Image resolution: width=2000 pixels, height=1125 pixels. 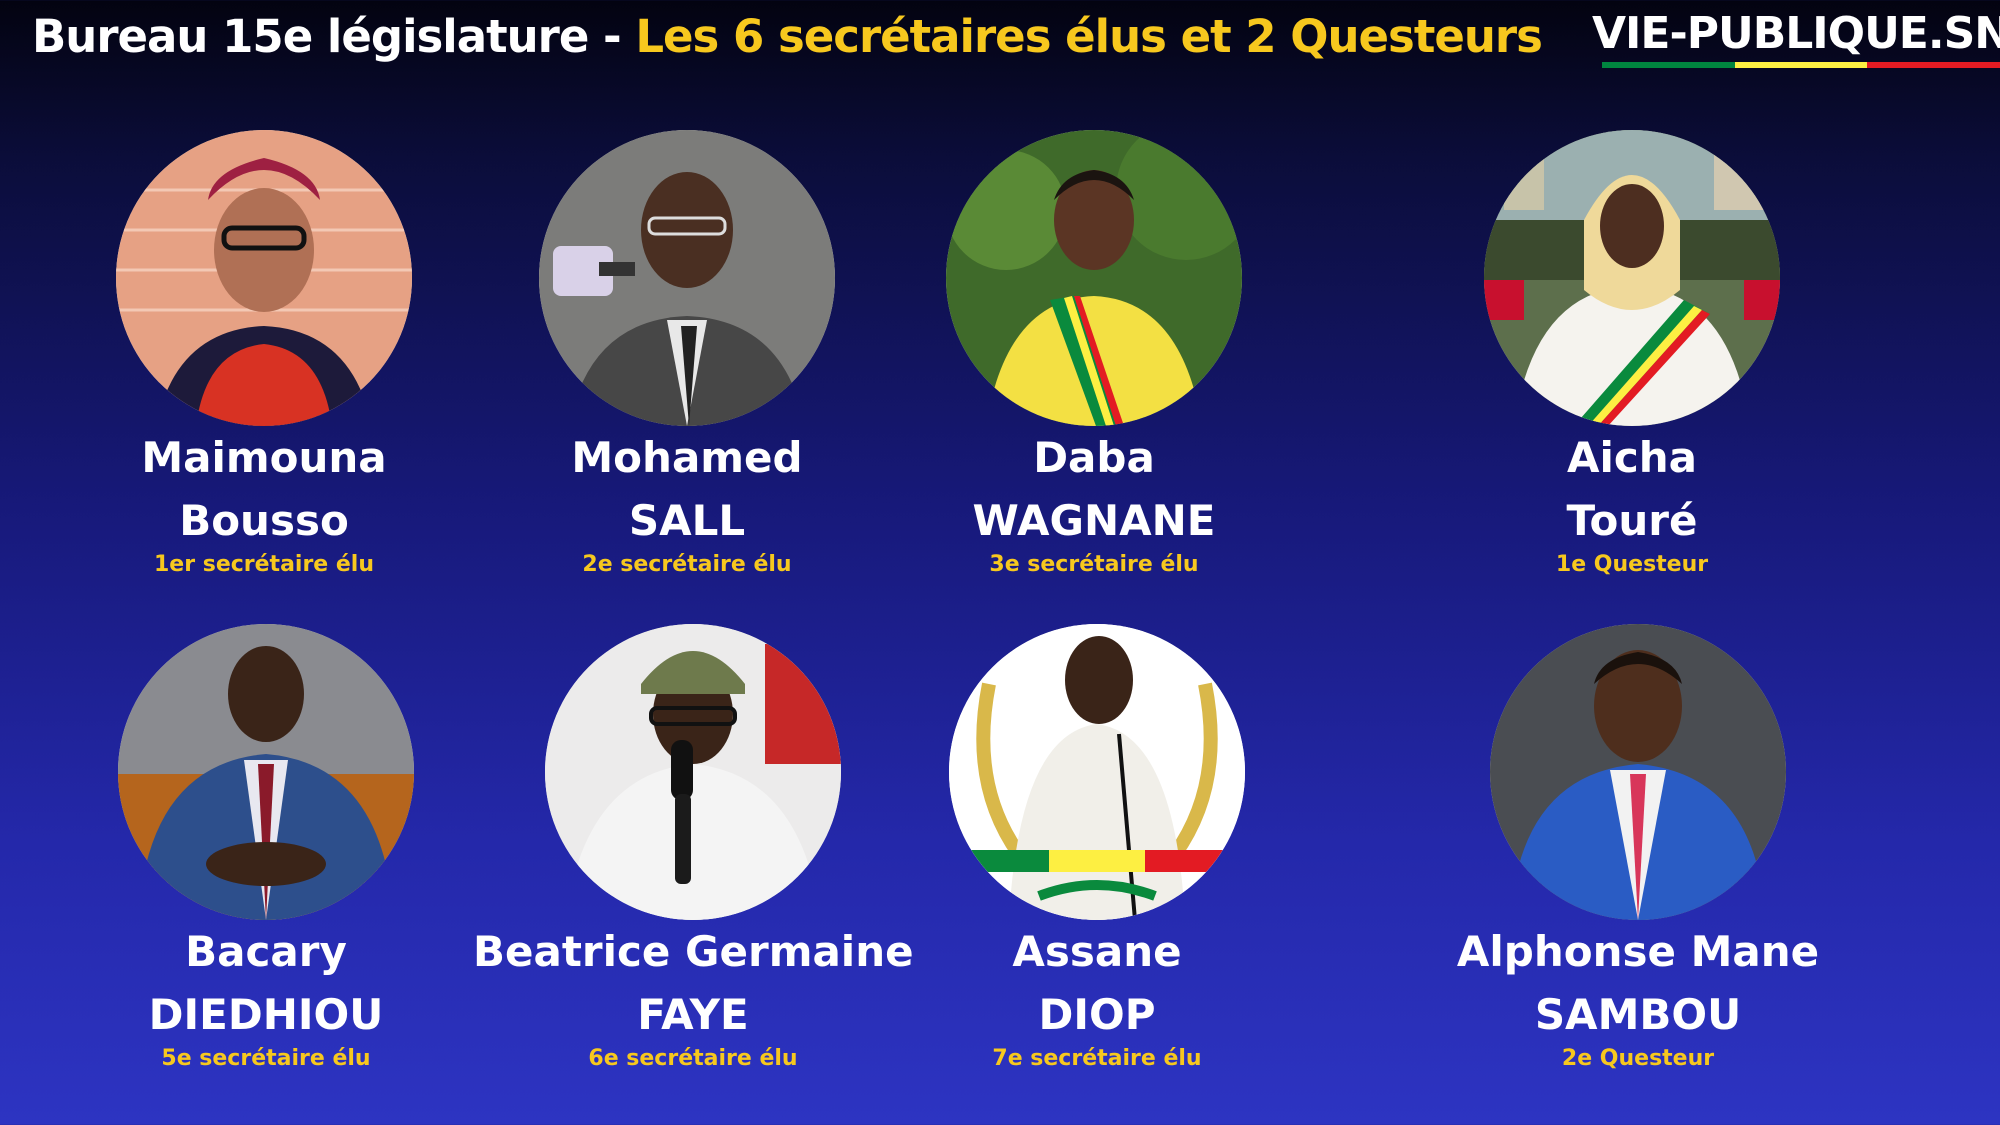 What do you see at coordinates (1796, 33) in the screenshot?
I see `brand-logo: VIE-PUBLIQUE.SN` at bounding box center [1796, 33].